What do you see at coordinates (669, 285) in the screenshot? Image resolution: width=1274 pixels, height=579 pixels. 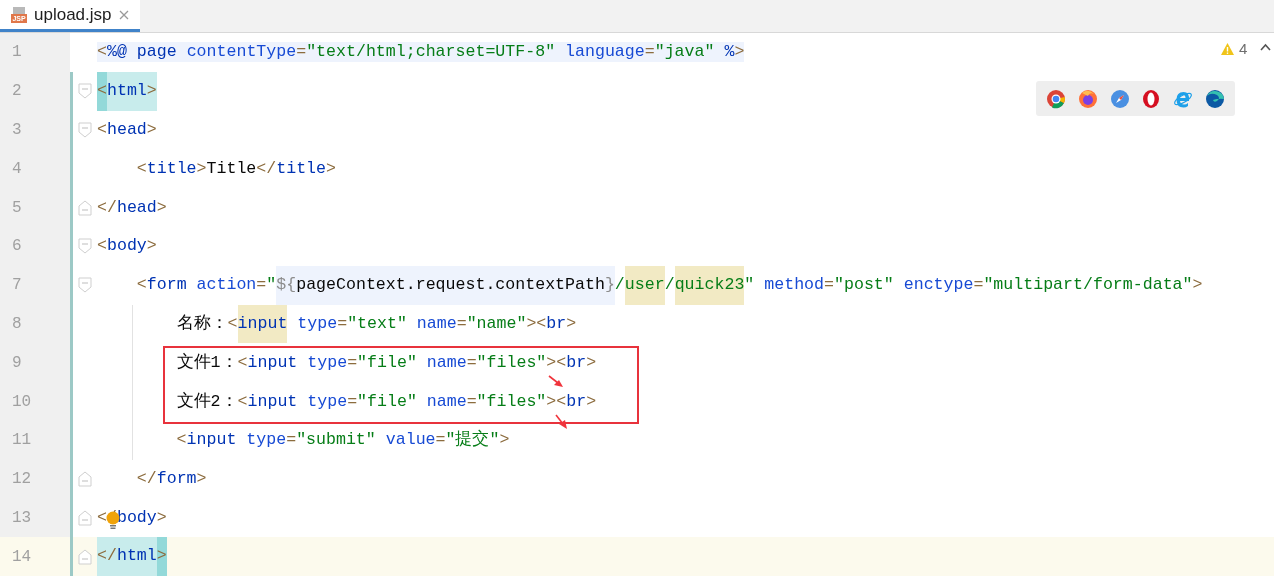 I see `code-line: <form action="${pageContext.request.contextPath}/user/quick23" method="post" enctype="multipart/form-data">` at bounding box center [669, 285].